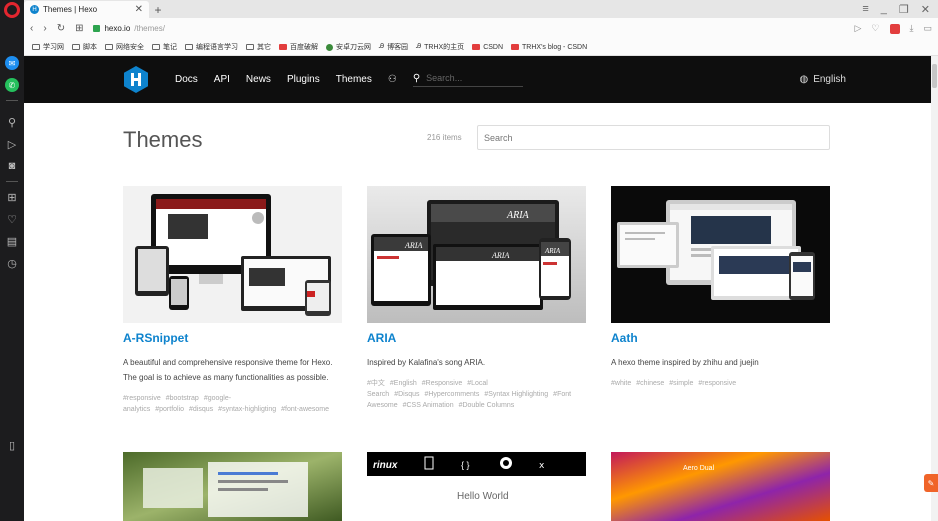 This screenshot has width=938, height=521. Describe the element at coordinates (552, 251) in the screenshot. I see `svg-text: ARIA` at that location.